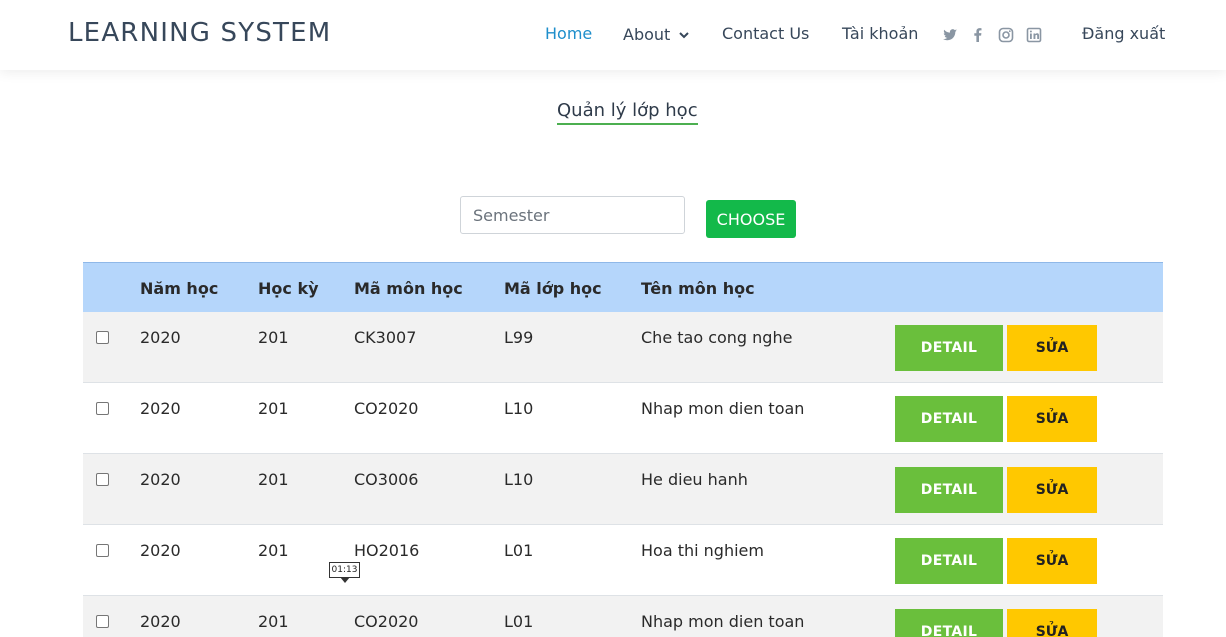  I want to click on header-course-code: Mã môn học, so click(408, 288).